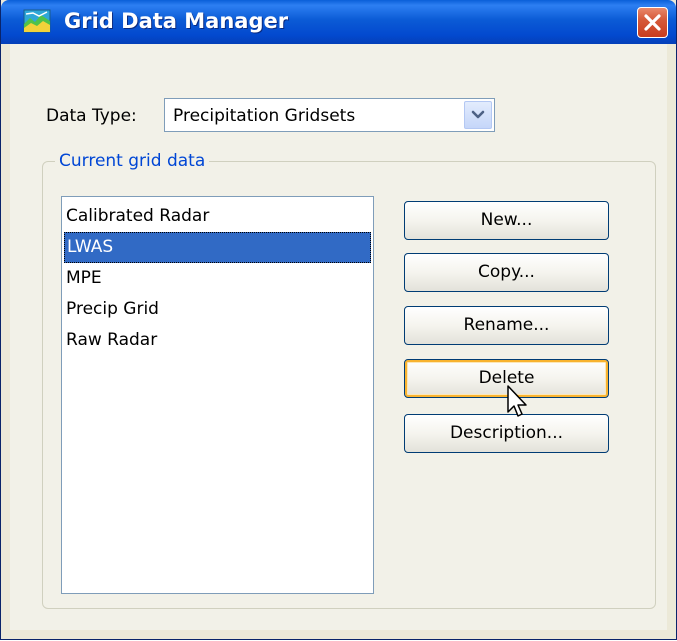 Image resolution: width=677 pixels, height=641 pixels. I want to click on window-title: Grid Data Manager, so click(176, 21).